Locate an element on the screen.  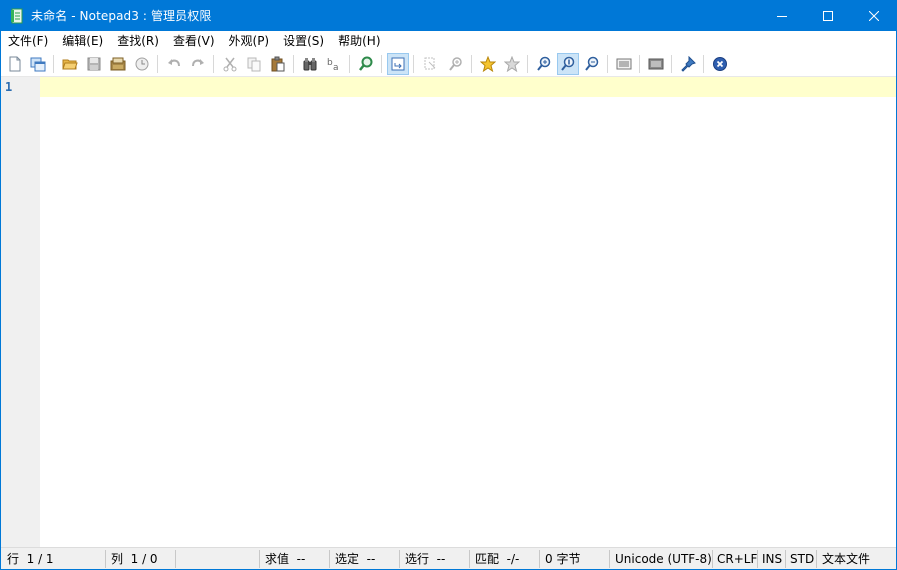
cut-button is located at coordinates (230, 64).